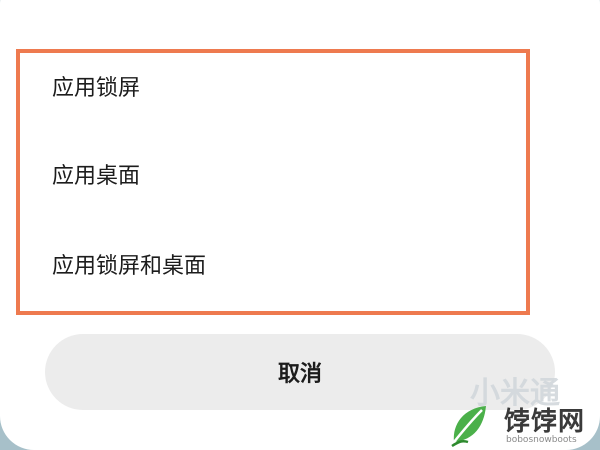 The height and width of the screenshot is (450, 600). What do you see at coordinates (96, 174) in the screenshot?
I see `option-apply-desktop: 应用桌面` at bounding box center [96, 174].